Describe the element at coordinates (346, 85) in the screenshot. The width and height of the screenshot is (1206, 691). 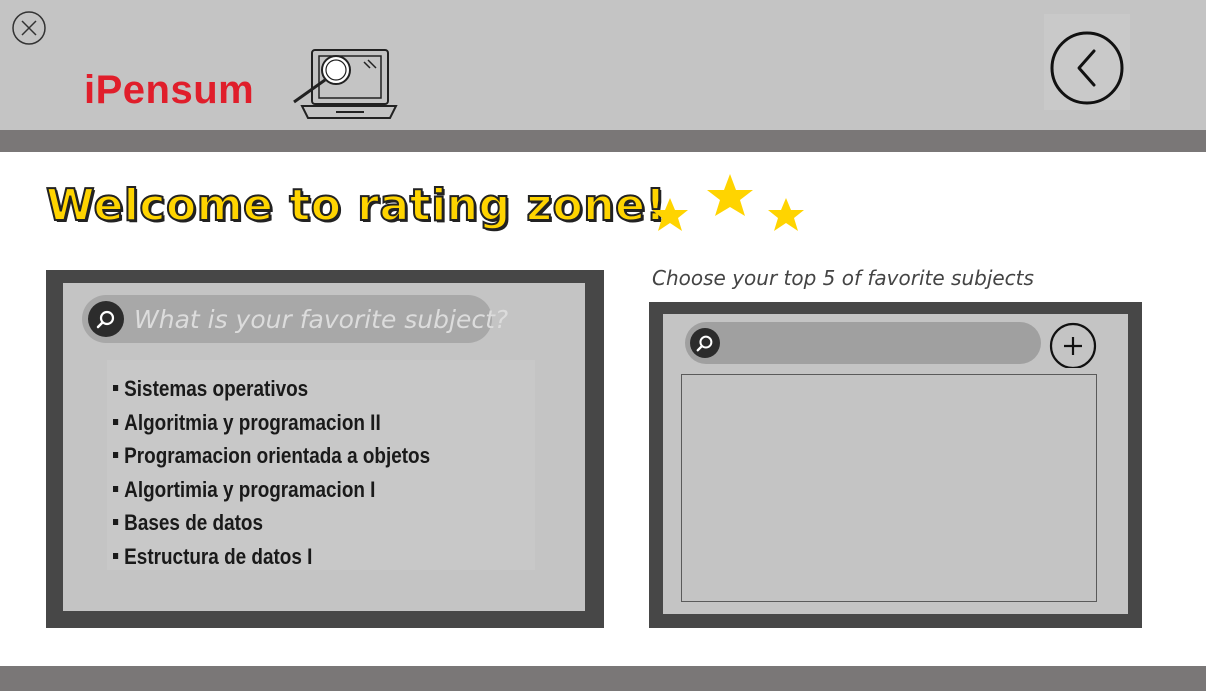
I see `laptop-magnifier-icon` at that location.